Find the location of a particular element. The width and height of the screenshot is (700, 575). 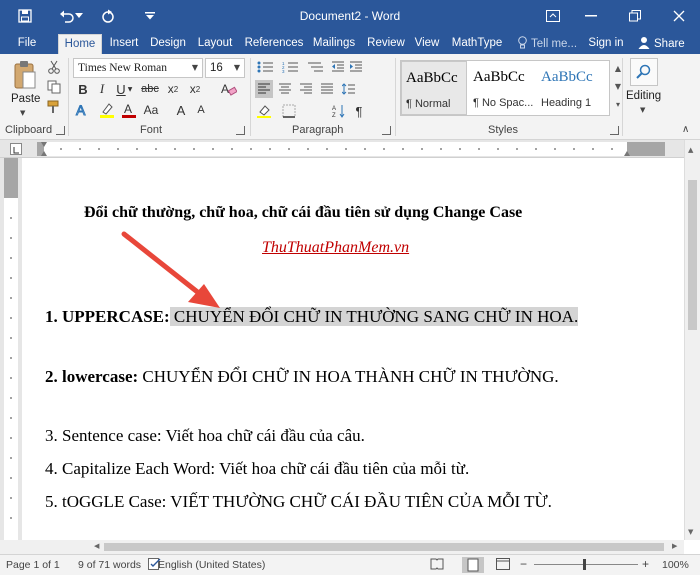

share-button: Share is located at coordinates (661, 44).